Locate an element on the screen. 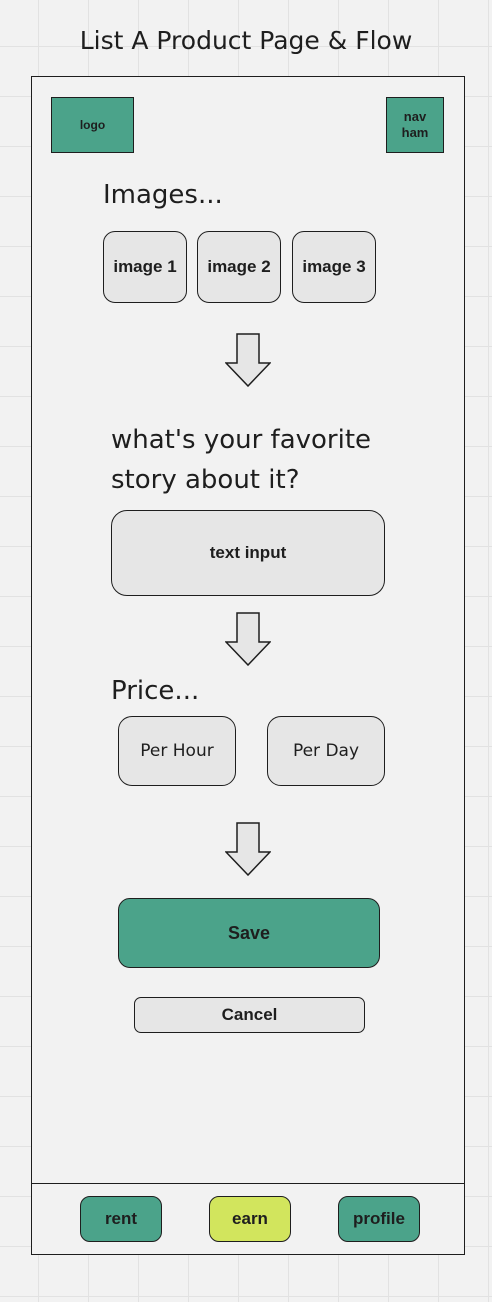 The height and width of the screenshot is (1302, 492). nav-hamburger-button: nav ham is located at coordinates (415, 125).